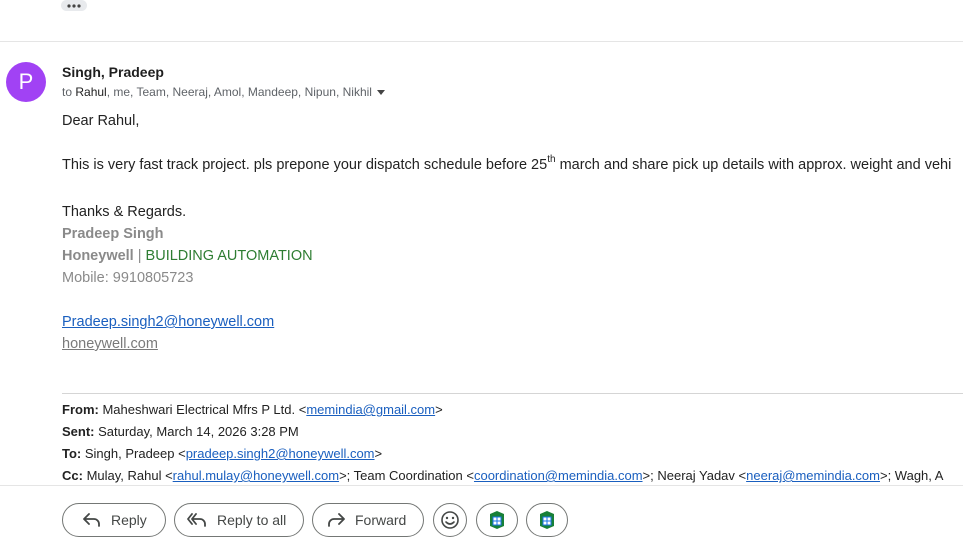 The height and width of the screenshot is (542, 963). I want to click on reply-label: Reply, so click(129, 520).